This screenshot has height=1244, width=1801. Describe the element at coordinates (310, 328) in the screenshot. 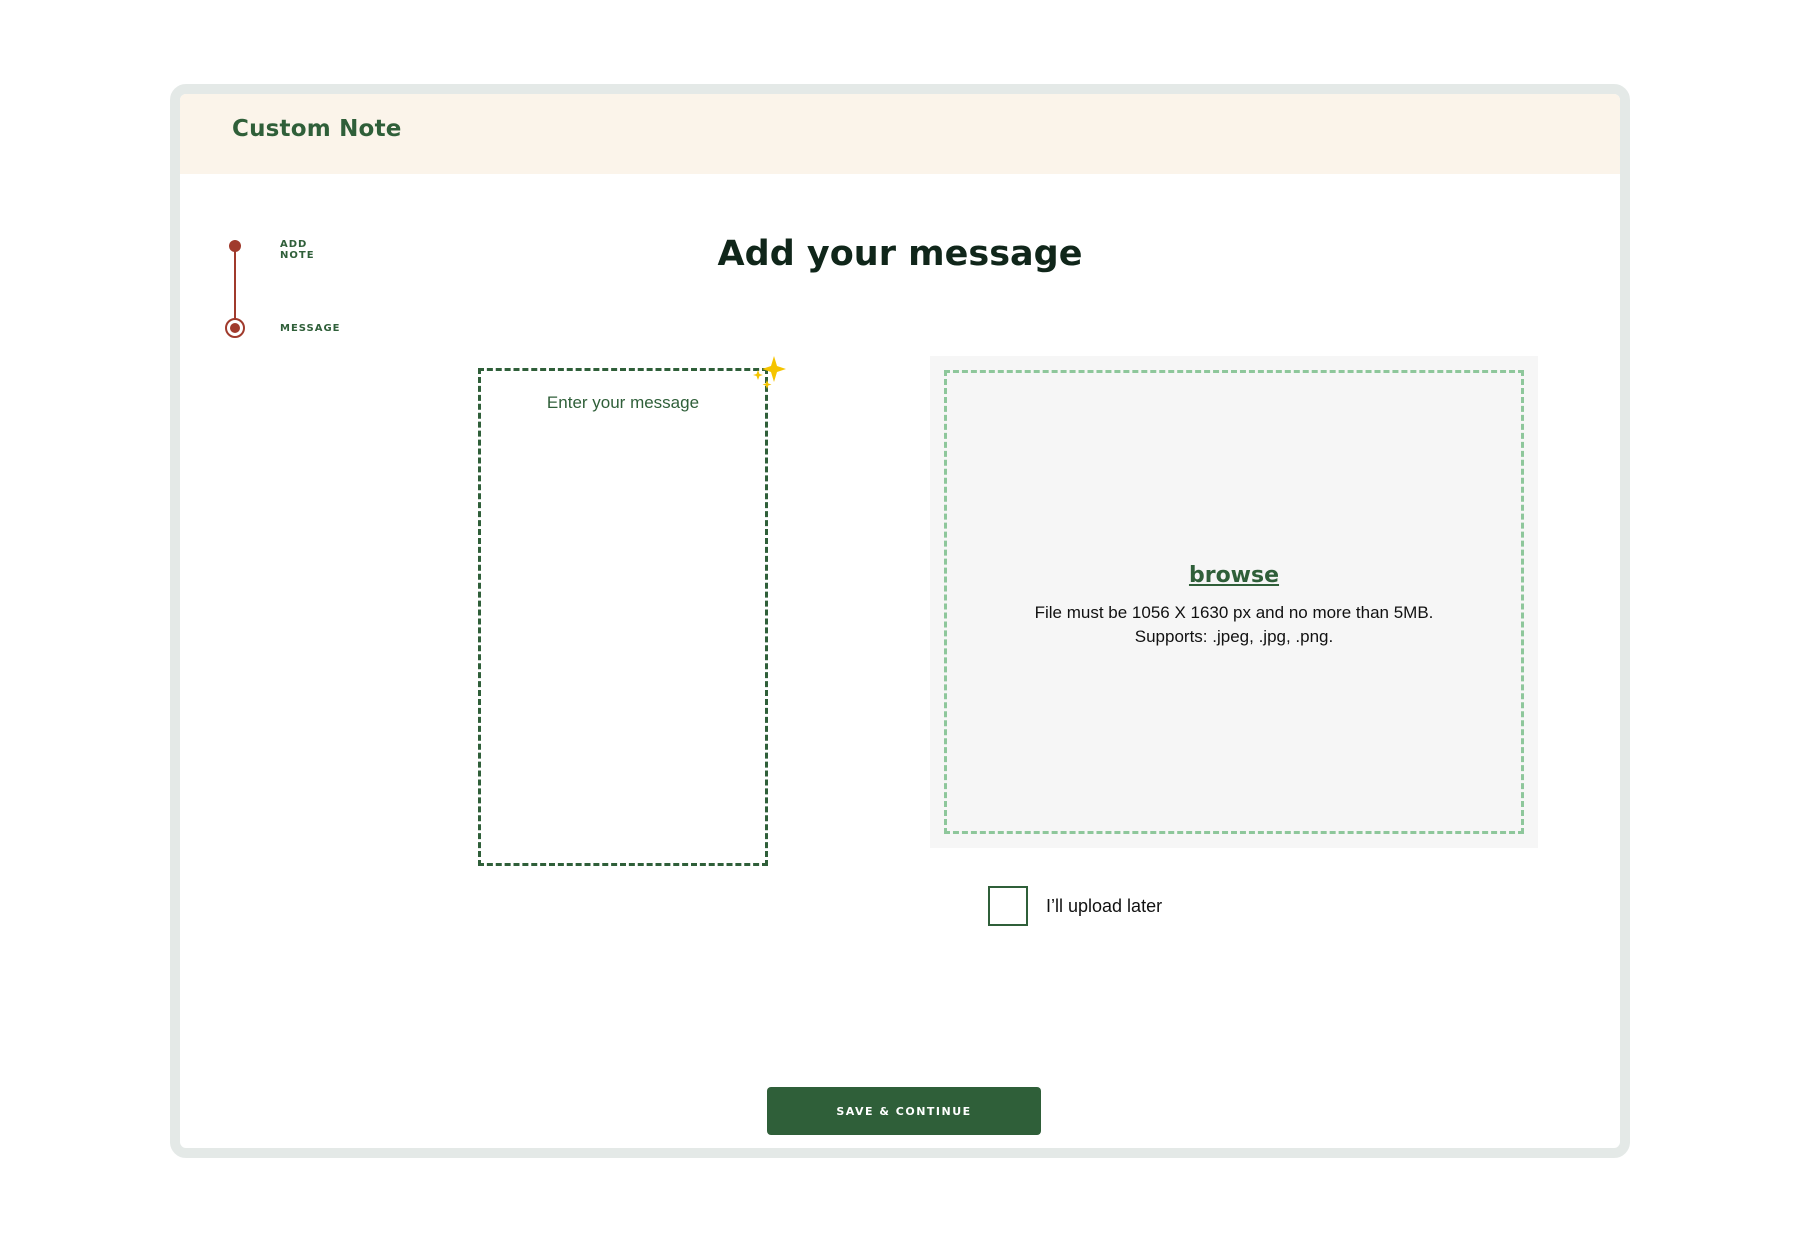

I see `step-label-message: MESSAGE` at that location.